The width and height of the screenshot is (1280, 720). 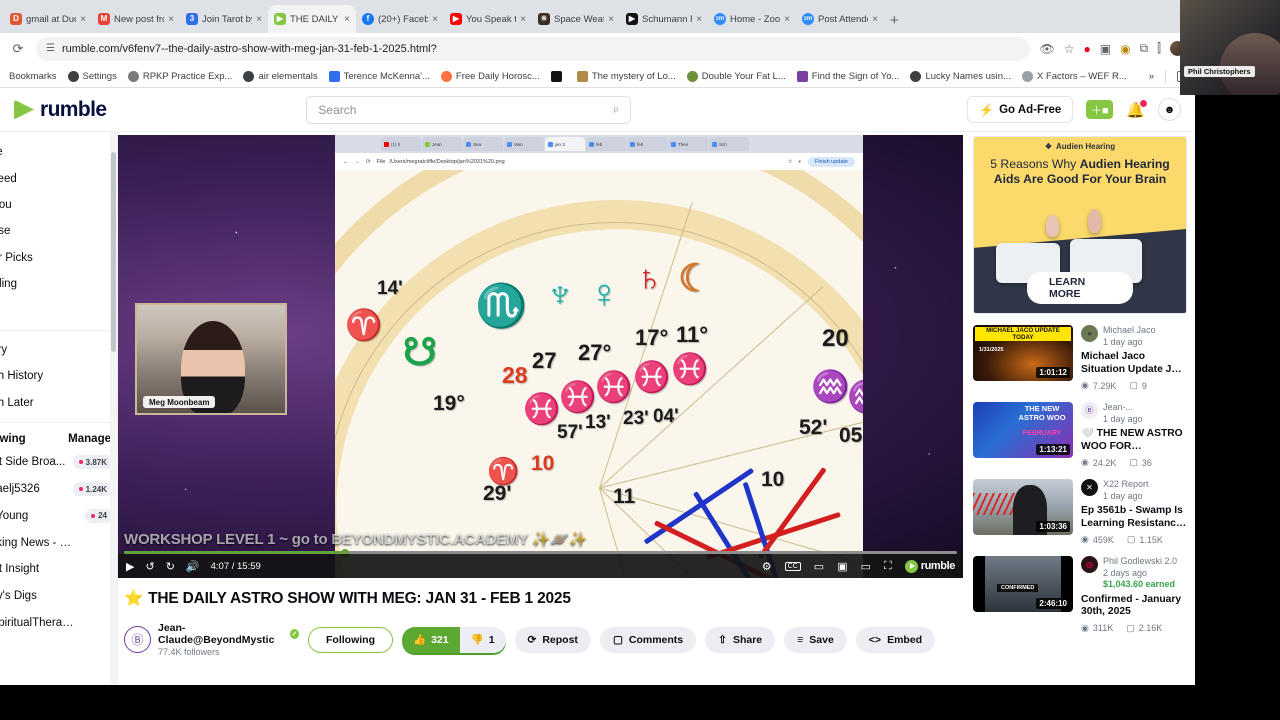 What do you see at coordinates (48, 19) in the screenshot?
I see `browser-tab-0: D gmail at DuckDu ×` at bounding box center [48, 19].